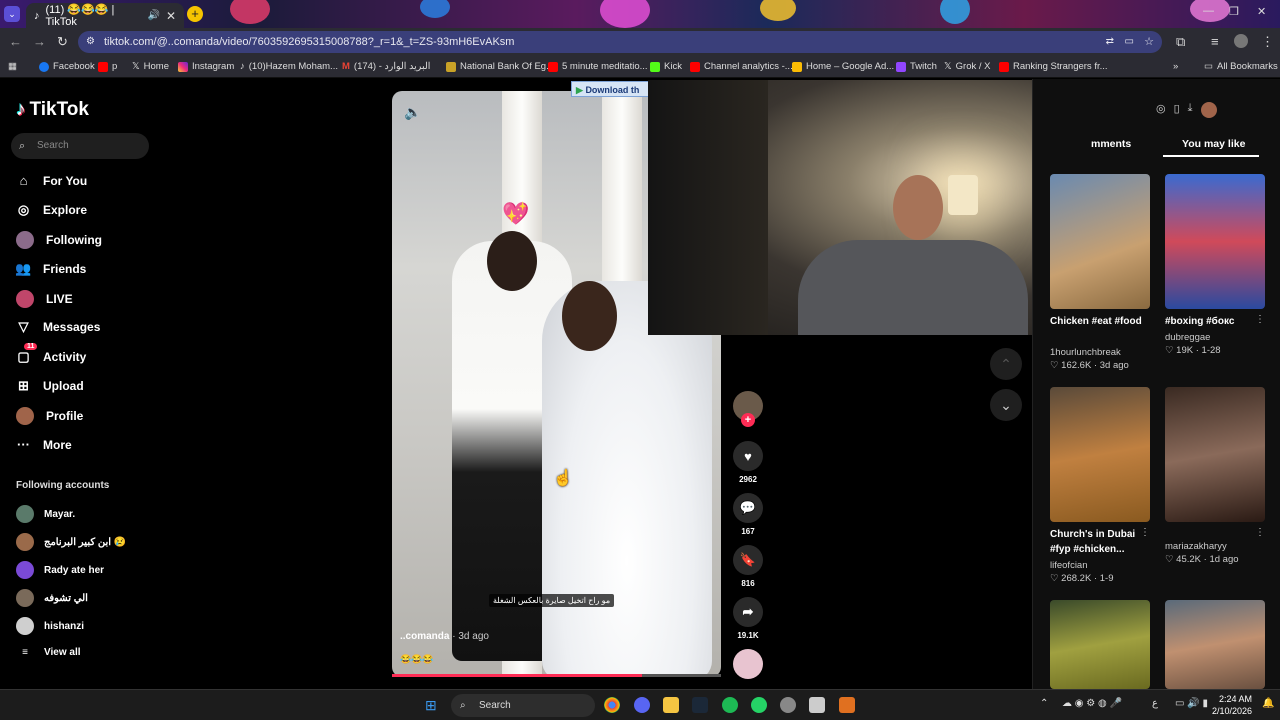 The width and height of the screenshot is (1280, 720). I want to click on save-button: 🔖 816, so click(748, 566).